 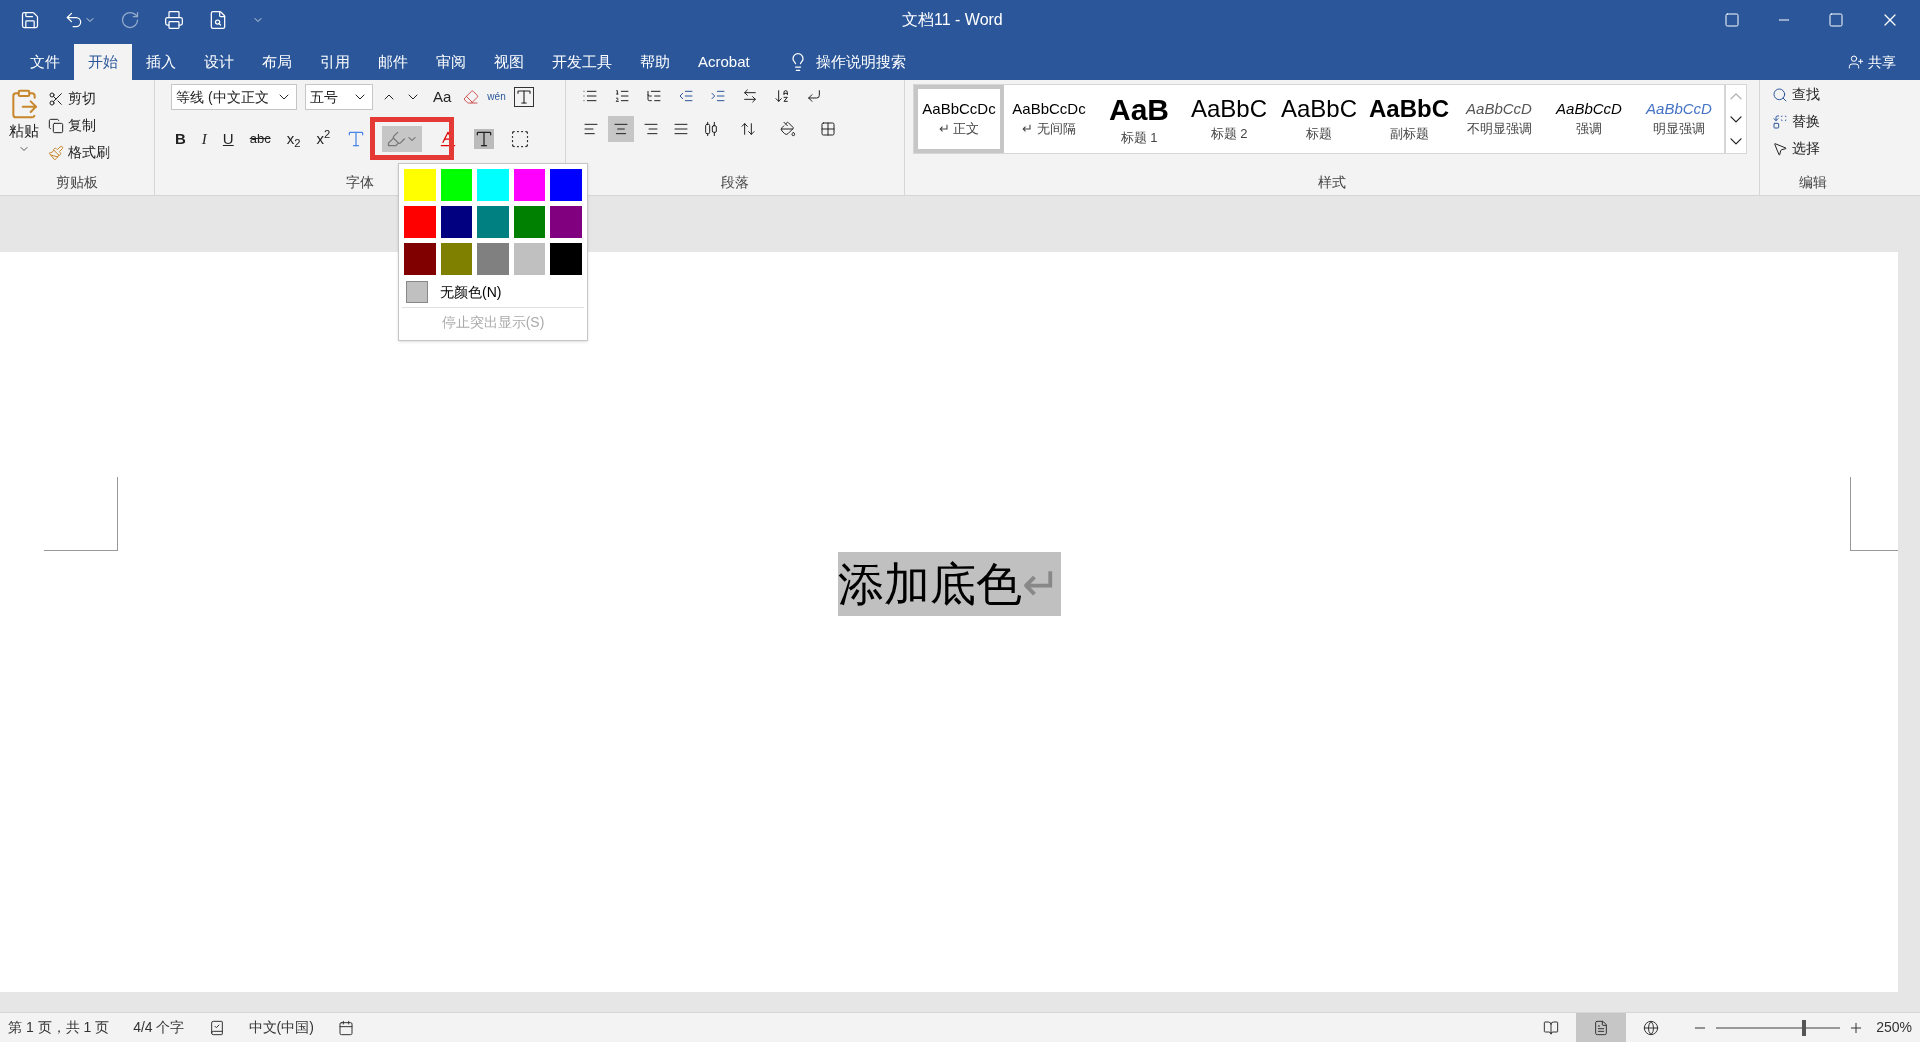 I want to click on ribbon-tab: 设计, so click(x=219, y=62).